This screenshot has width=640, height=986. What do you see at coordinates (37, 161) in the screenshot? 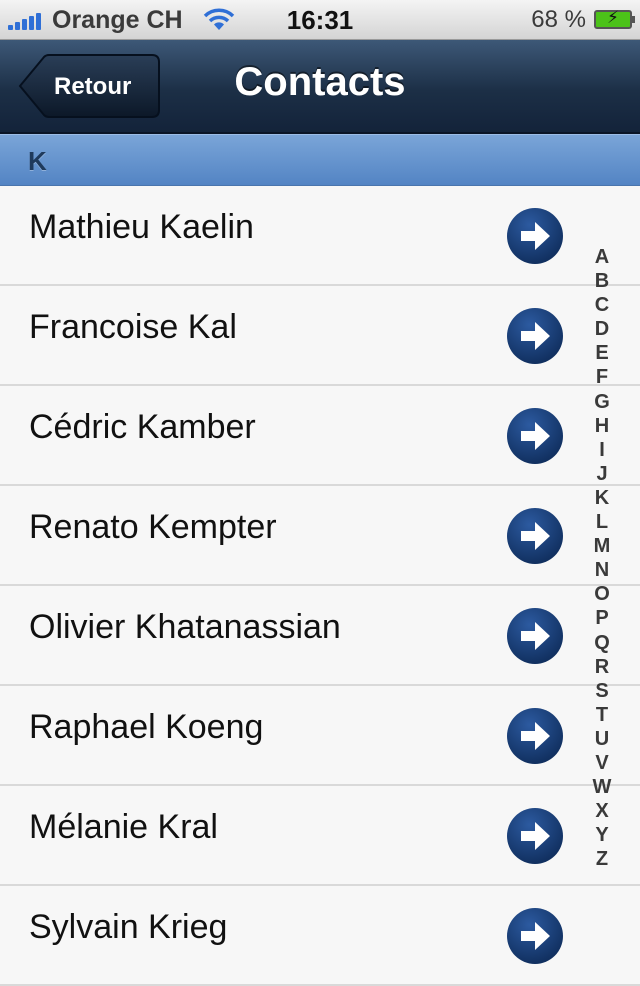
I see `section-header-letter: K` at bounding box center [37, 161].